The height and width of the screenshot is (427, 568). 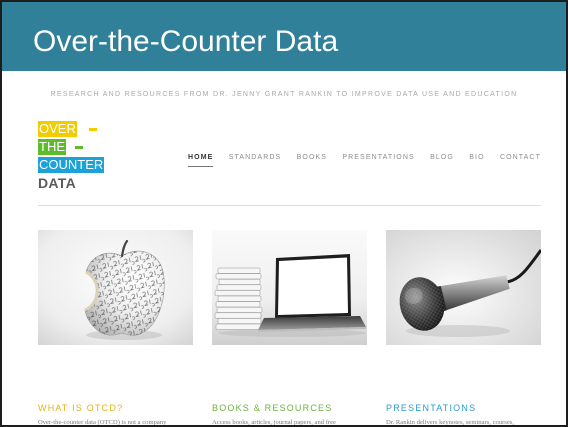 What do you see at coordinates (93, 129) in the screenshot?
I see `logo-dash-yellow` at bounding box center [93, 129].